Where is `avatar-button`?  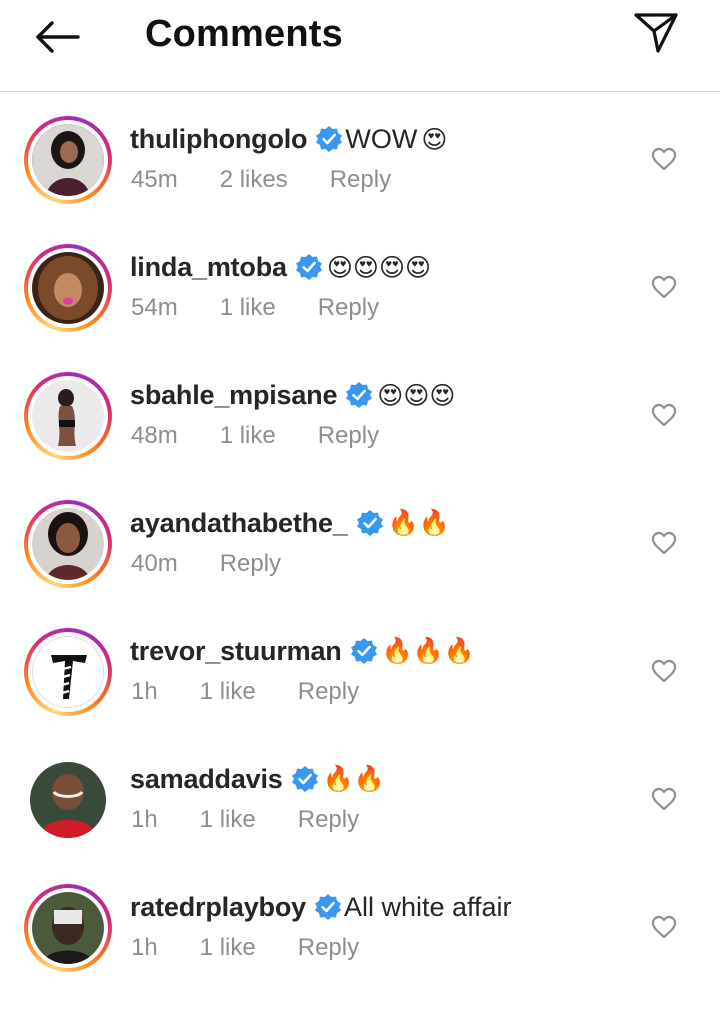 avatar-button is located at coordinates (68, 800).